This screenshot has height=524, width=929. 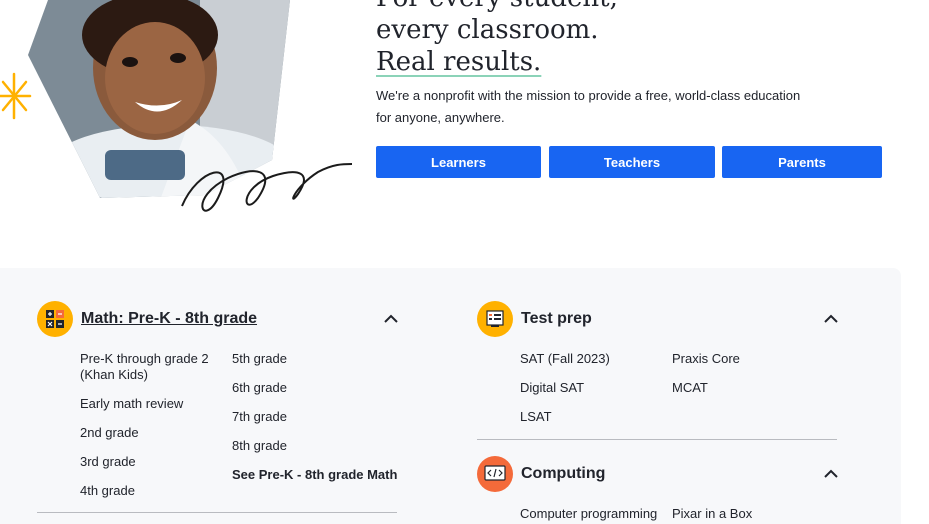 I want to click on test-prep-item: Digital SAT, so click(x=552, y=388).